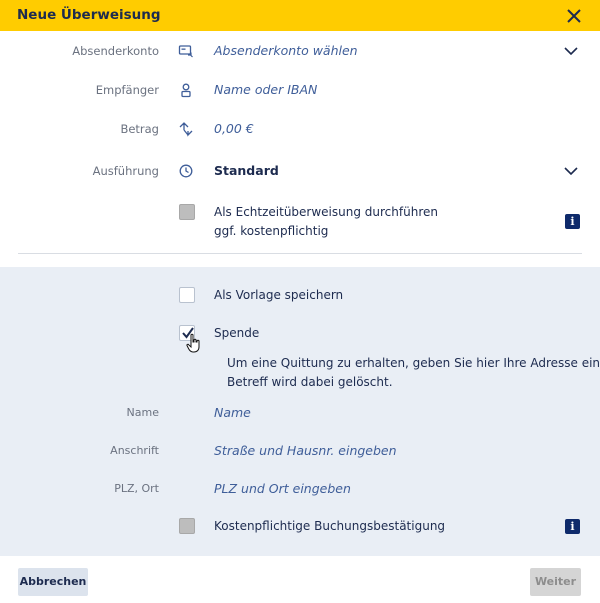 The image size is (600, 603). Describe the element at coordinates (237, 333) in the screenshot. I see `donation-label: Spende` at that location.